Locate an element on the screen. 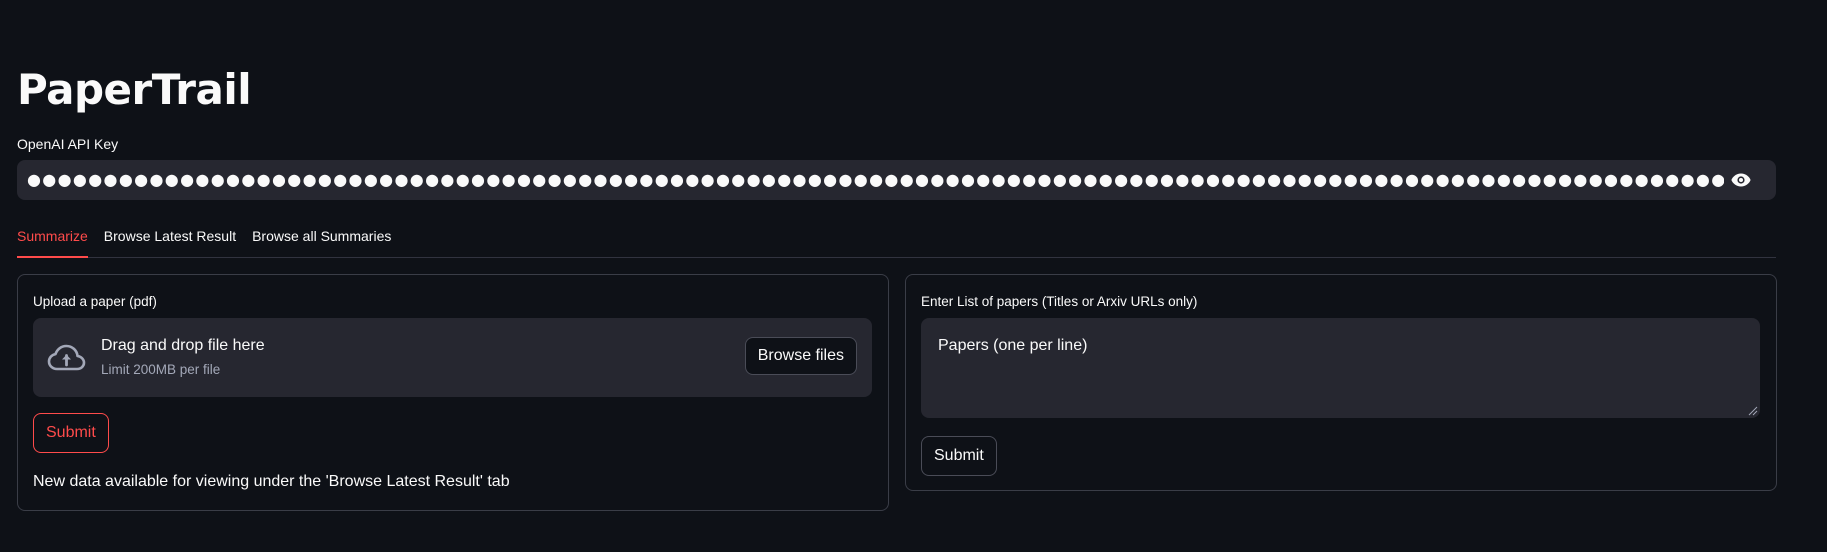 This screenshot has width=1827, height=552. show-password-button is located at coordinates (1741, 180).